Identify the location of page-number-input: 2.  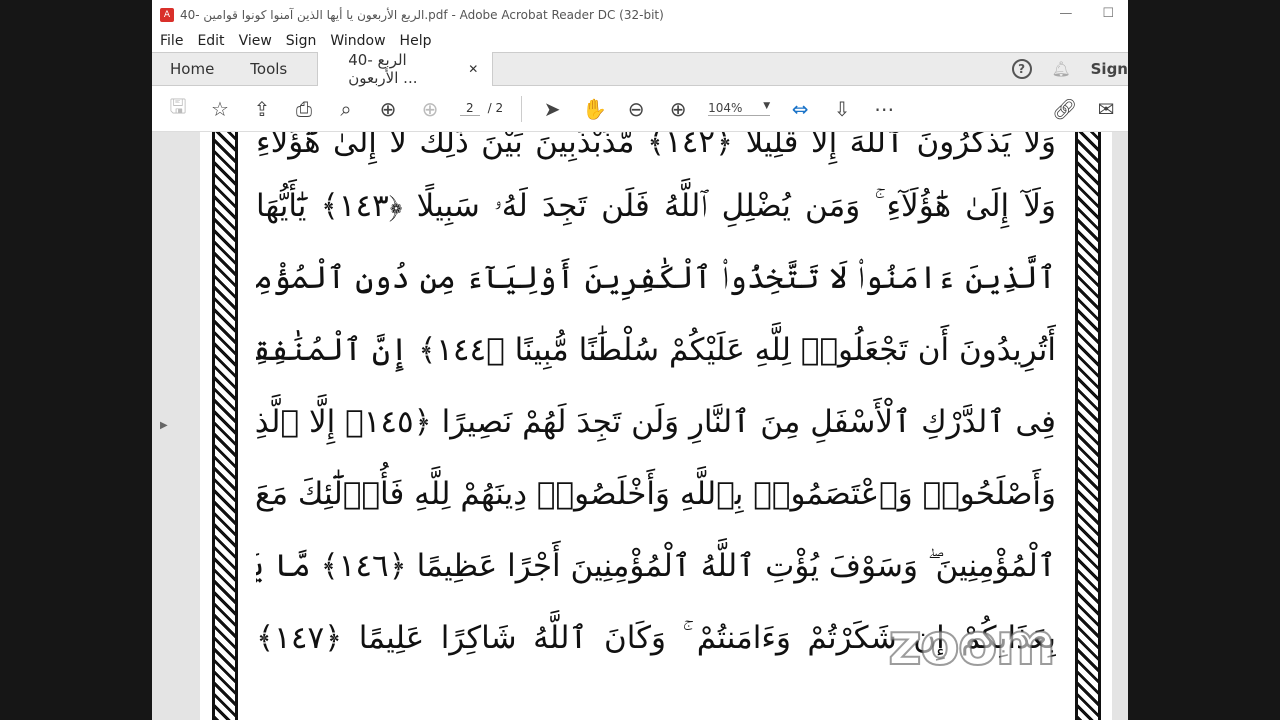
(470, 108).